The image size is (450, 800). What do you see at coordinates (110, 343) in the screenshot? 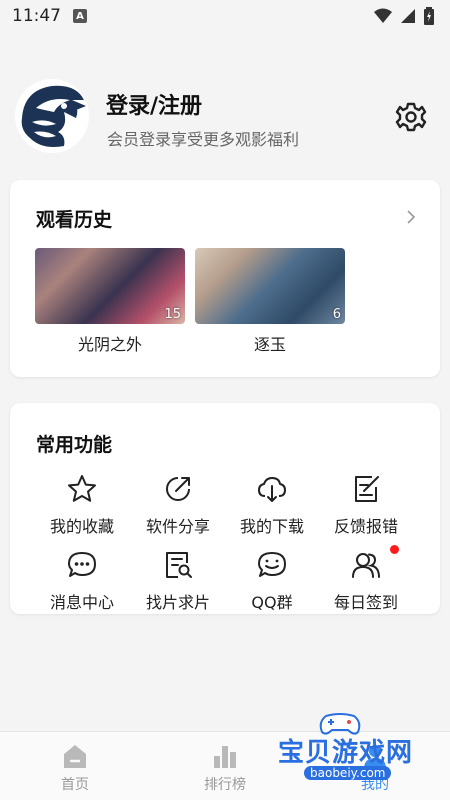
I see `history-item-title-1: 光阴之外` at bounding box center [110, 343].